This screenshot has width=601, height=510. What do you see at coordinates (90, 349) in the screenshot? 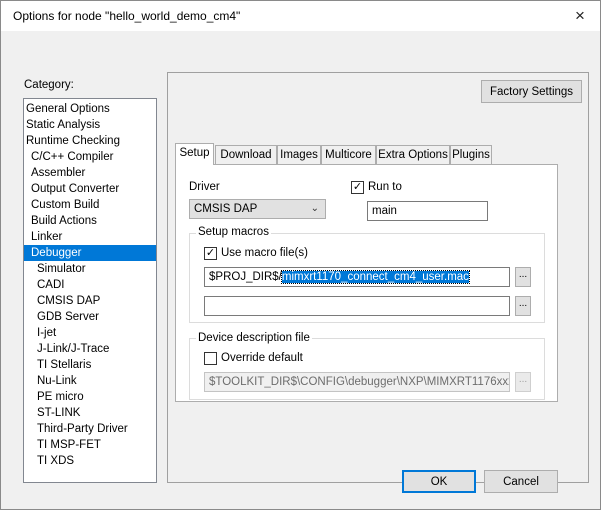
I see `category-item-j-link-j-trace: J-Link/J-Trace` at bounding box center [90, 349].